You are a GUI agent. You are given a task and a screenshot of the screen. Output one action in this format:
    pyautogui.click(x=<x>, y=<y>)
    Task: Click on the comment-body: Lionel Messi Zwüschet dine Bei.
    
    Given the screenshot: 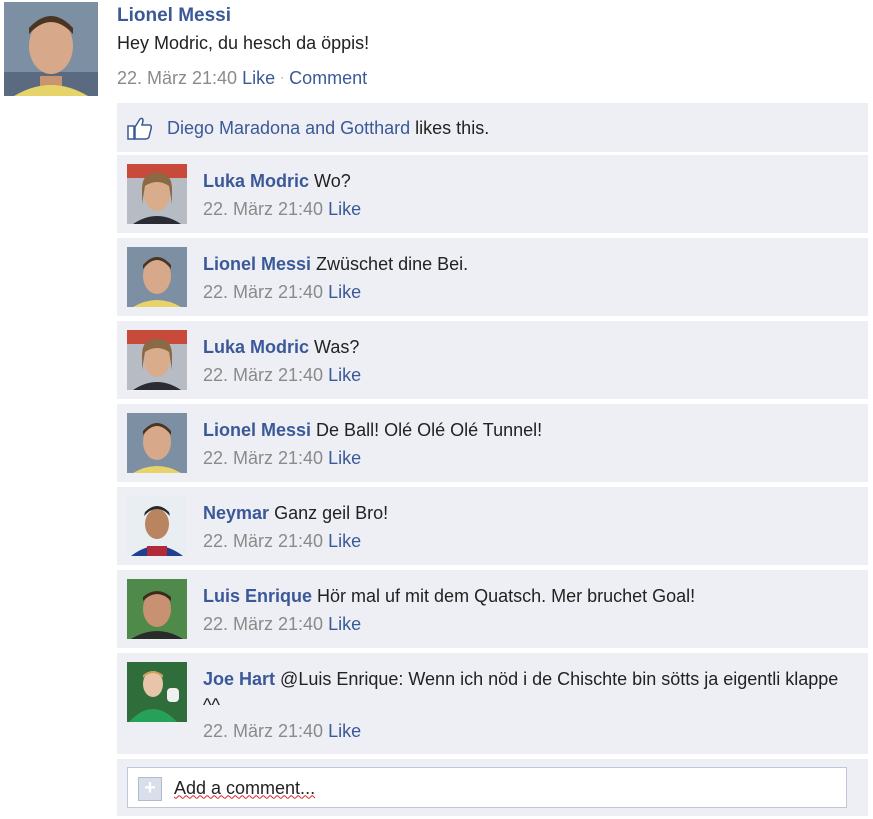 What is the action you would take?
    pyautogui.click(x=527, y=264)
    